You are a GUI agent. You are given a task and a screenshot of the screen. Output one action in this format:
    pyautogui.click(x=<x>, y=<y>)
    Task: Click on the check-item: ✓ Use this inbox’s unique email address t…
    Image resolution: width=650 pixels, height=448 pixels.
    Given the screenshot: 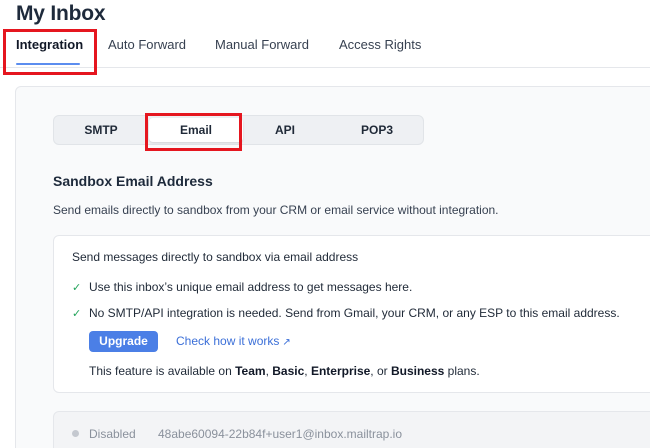 What is the action you would take?
    pyautogui.click(x=242, y=287)
    